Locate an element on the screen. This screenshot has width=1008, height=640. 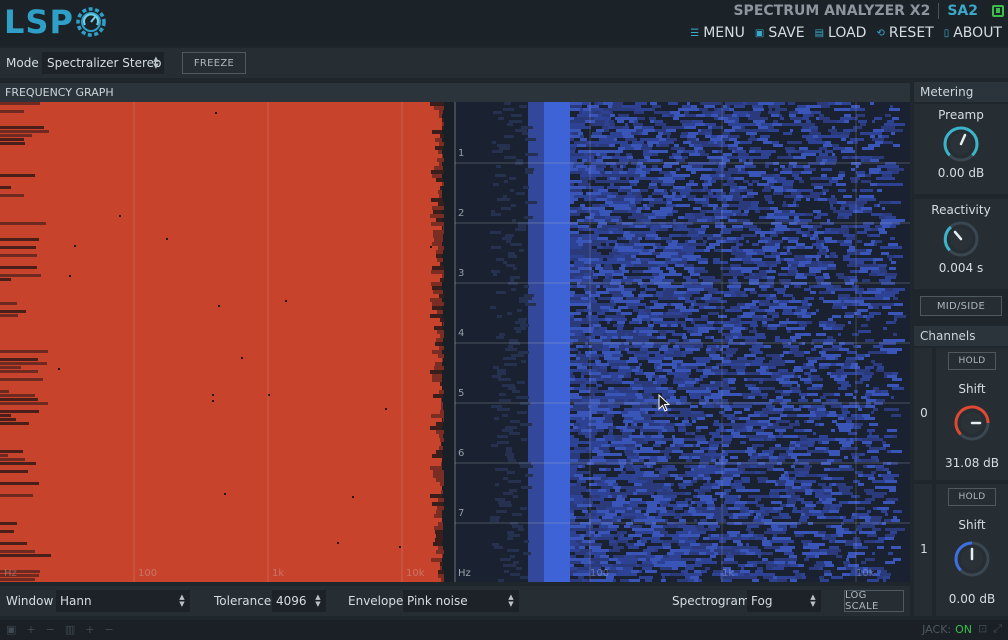
spectrogram-select: Fog ▲ ▼ is located at coordinates (784, 601).